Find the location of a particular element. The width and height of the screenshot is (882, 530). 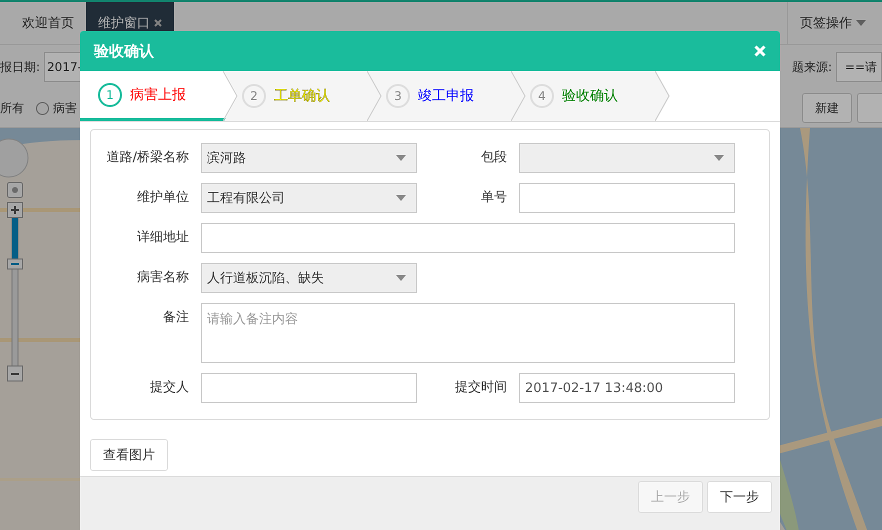

source-select: ==请 is located at coordinates (859, 67).